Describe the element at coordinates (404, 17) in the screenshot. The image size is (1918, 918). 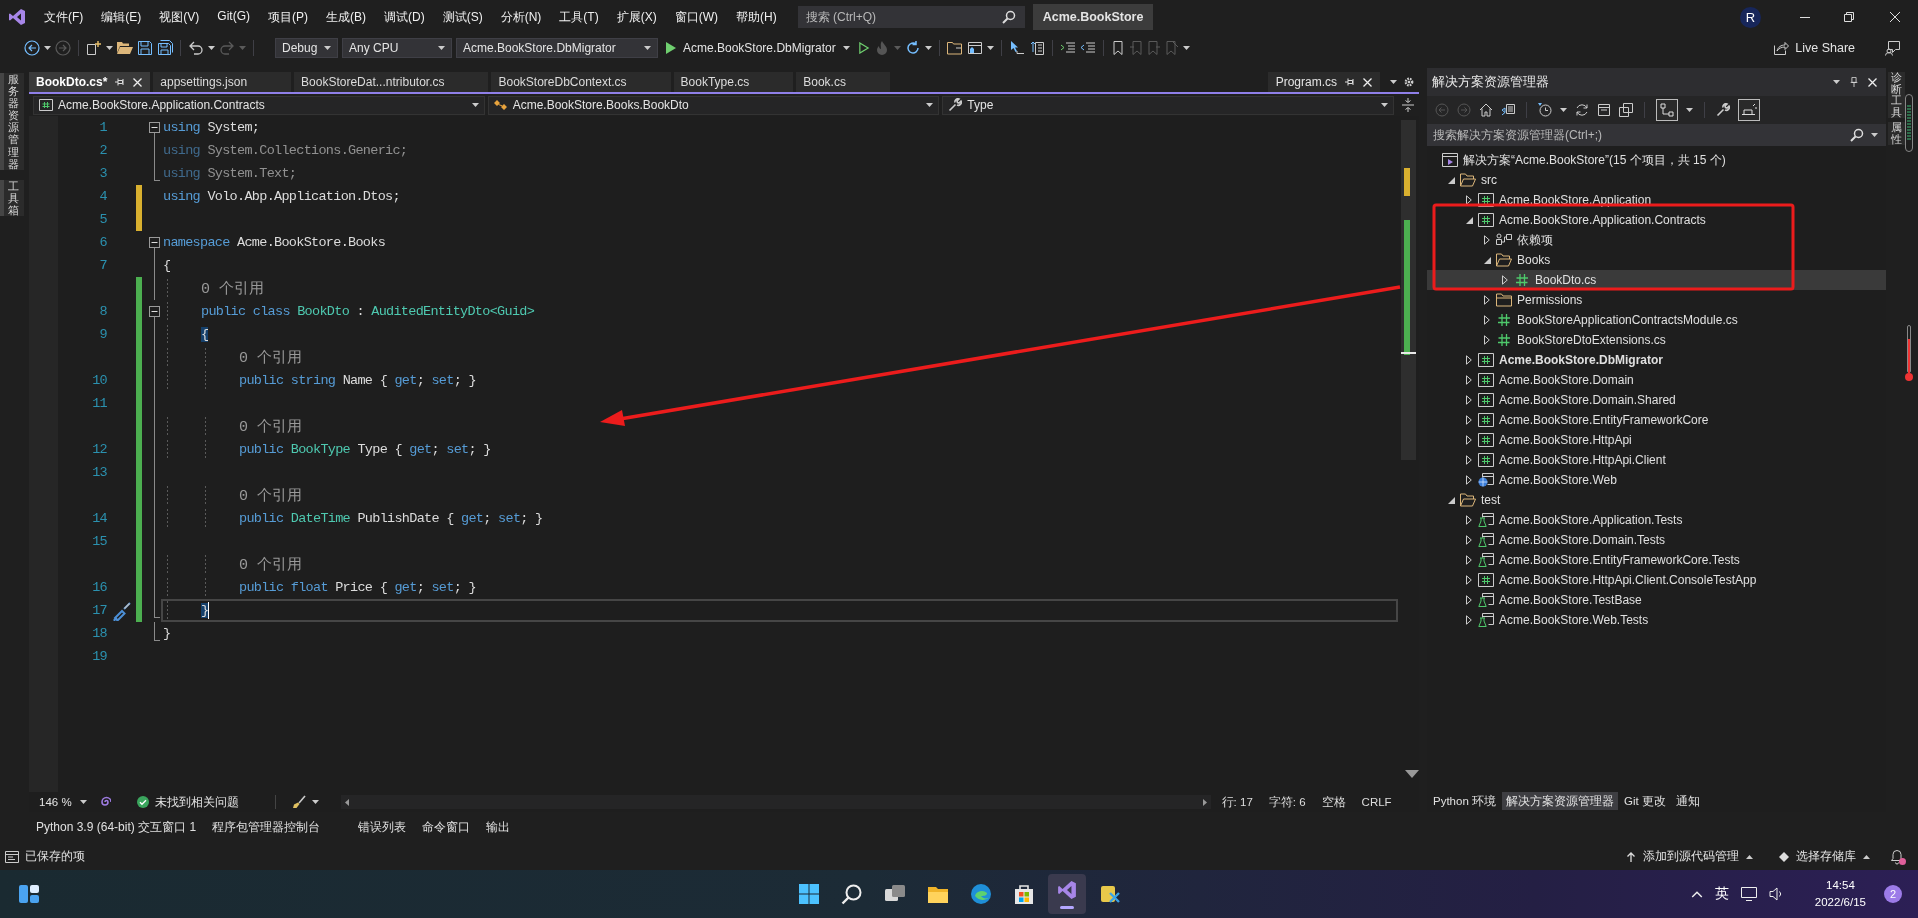
I see `menu-item: 调试(D)` at that location.